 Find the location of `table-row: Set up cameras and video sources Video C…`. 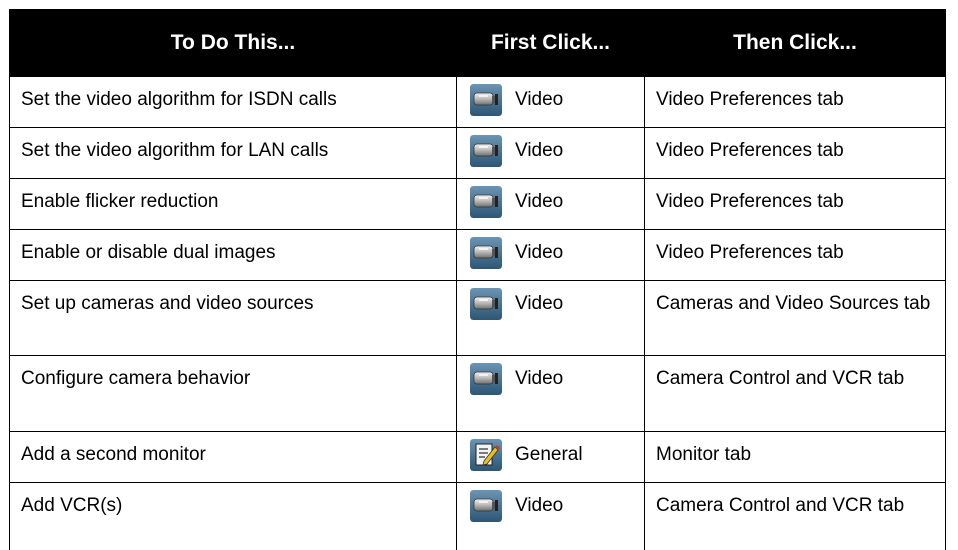

table-row: Set up cameras and video sources Video C… is located at coordinates (477, 318).